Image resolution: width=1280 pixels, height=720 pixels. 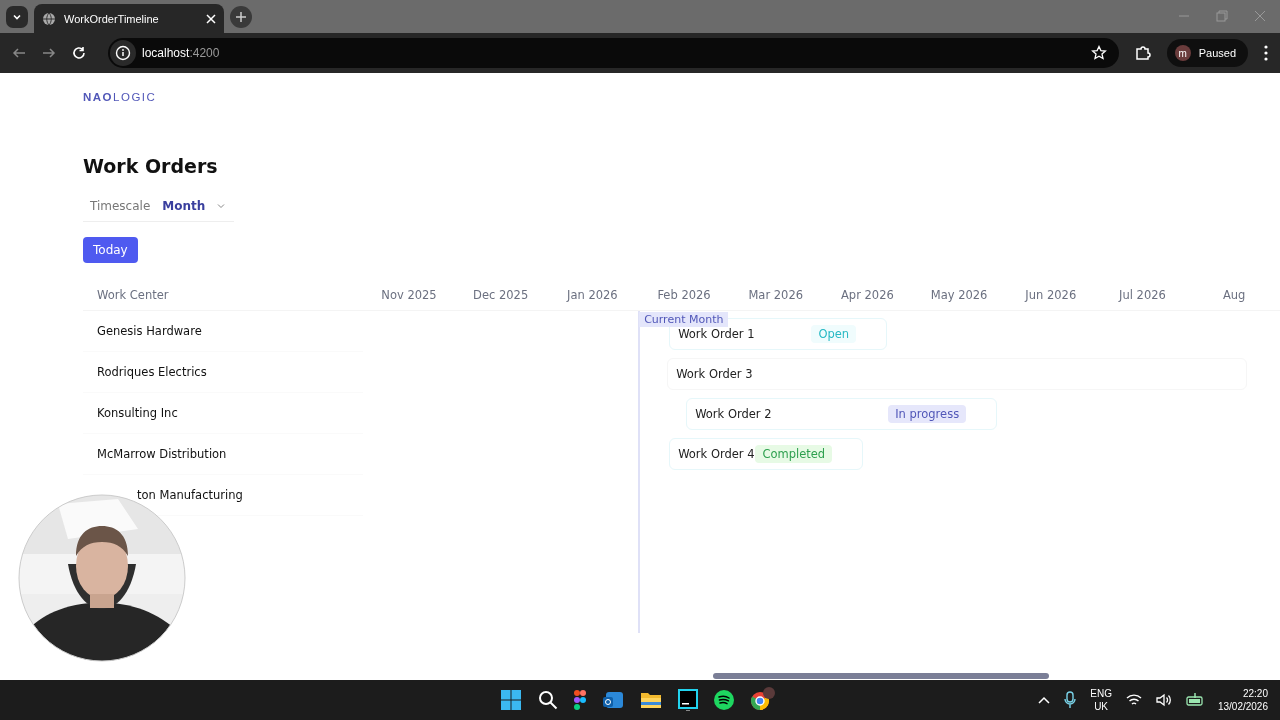 I want to click on work-center-name: ton Manufacturing, so click(x=190, y=495).